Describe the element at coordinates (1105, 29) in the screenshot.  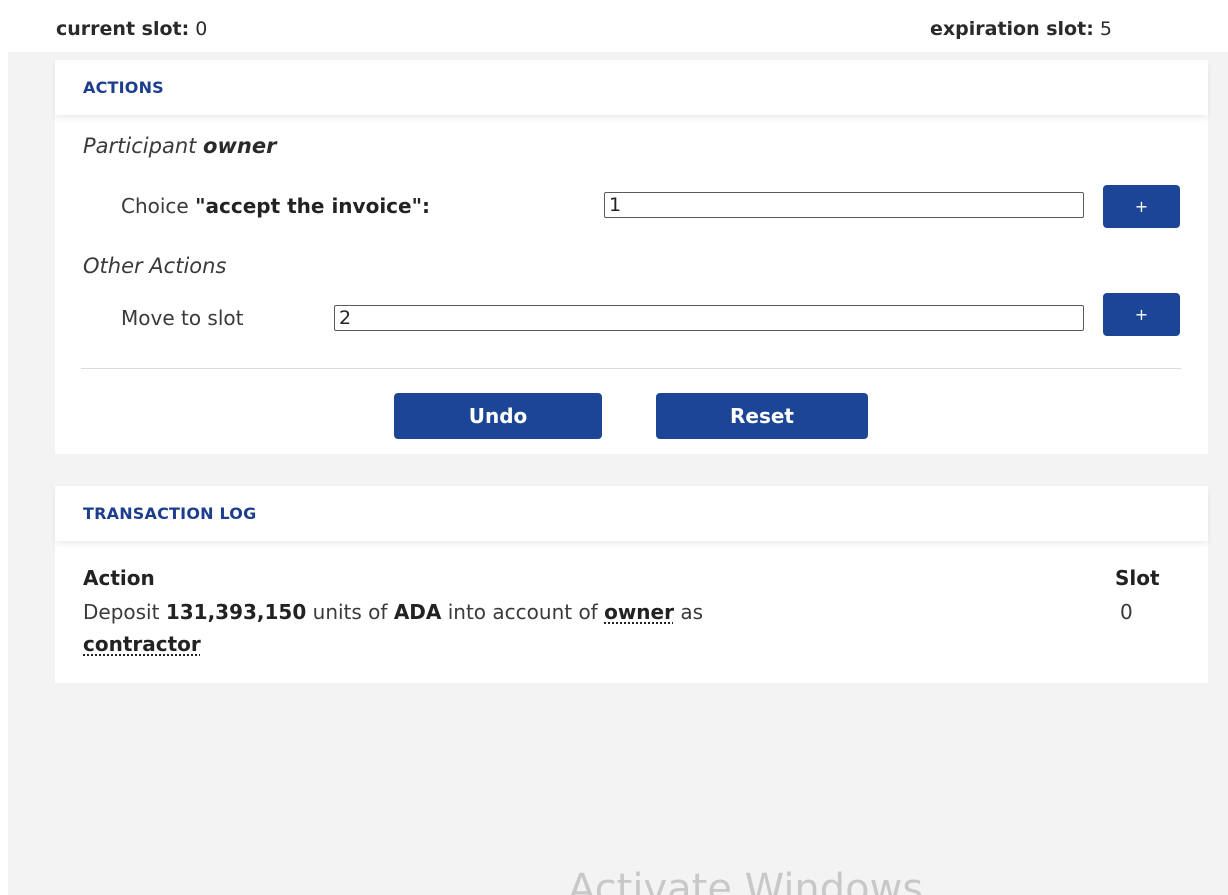
I see `expiration-slot-value: 5` at that location.